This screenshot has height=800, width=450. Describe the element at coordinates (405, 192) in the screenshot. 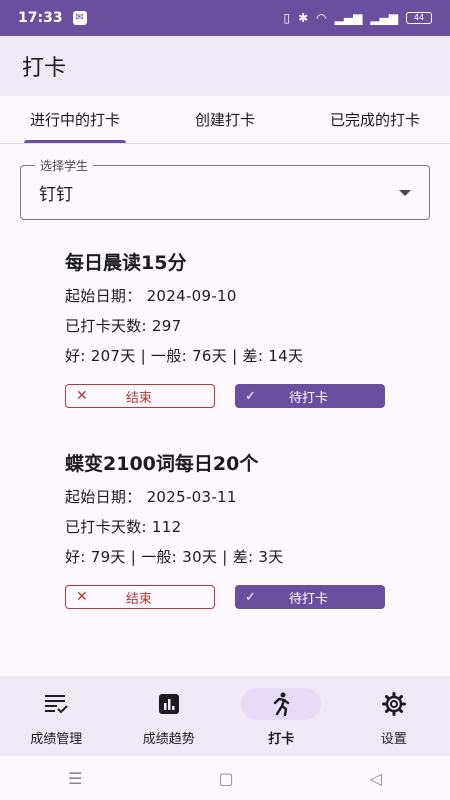

I see `dropdown-arrow-icon` at that location.